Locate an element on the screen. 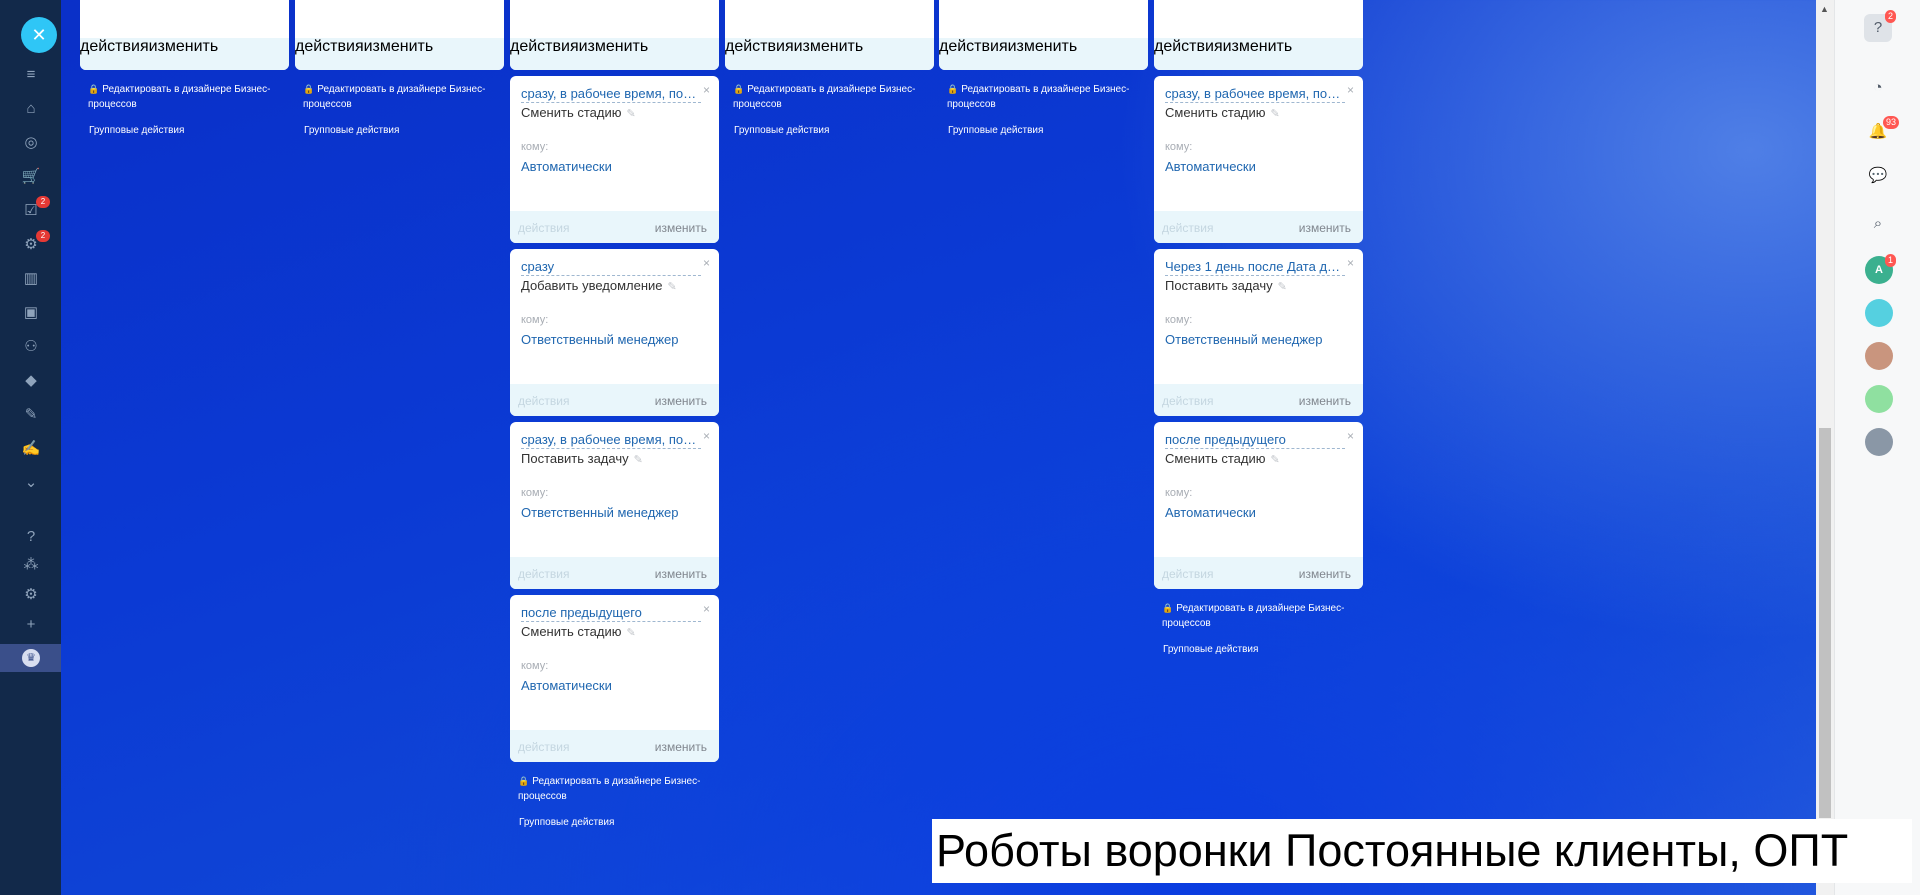 The height and width of the screenshot is (895, 1920). robot-title-text: Сменить стадию is located at coordinates (571, 631).